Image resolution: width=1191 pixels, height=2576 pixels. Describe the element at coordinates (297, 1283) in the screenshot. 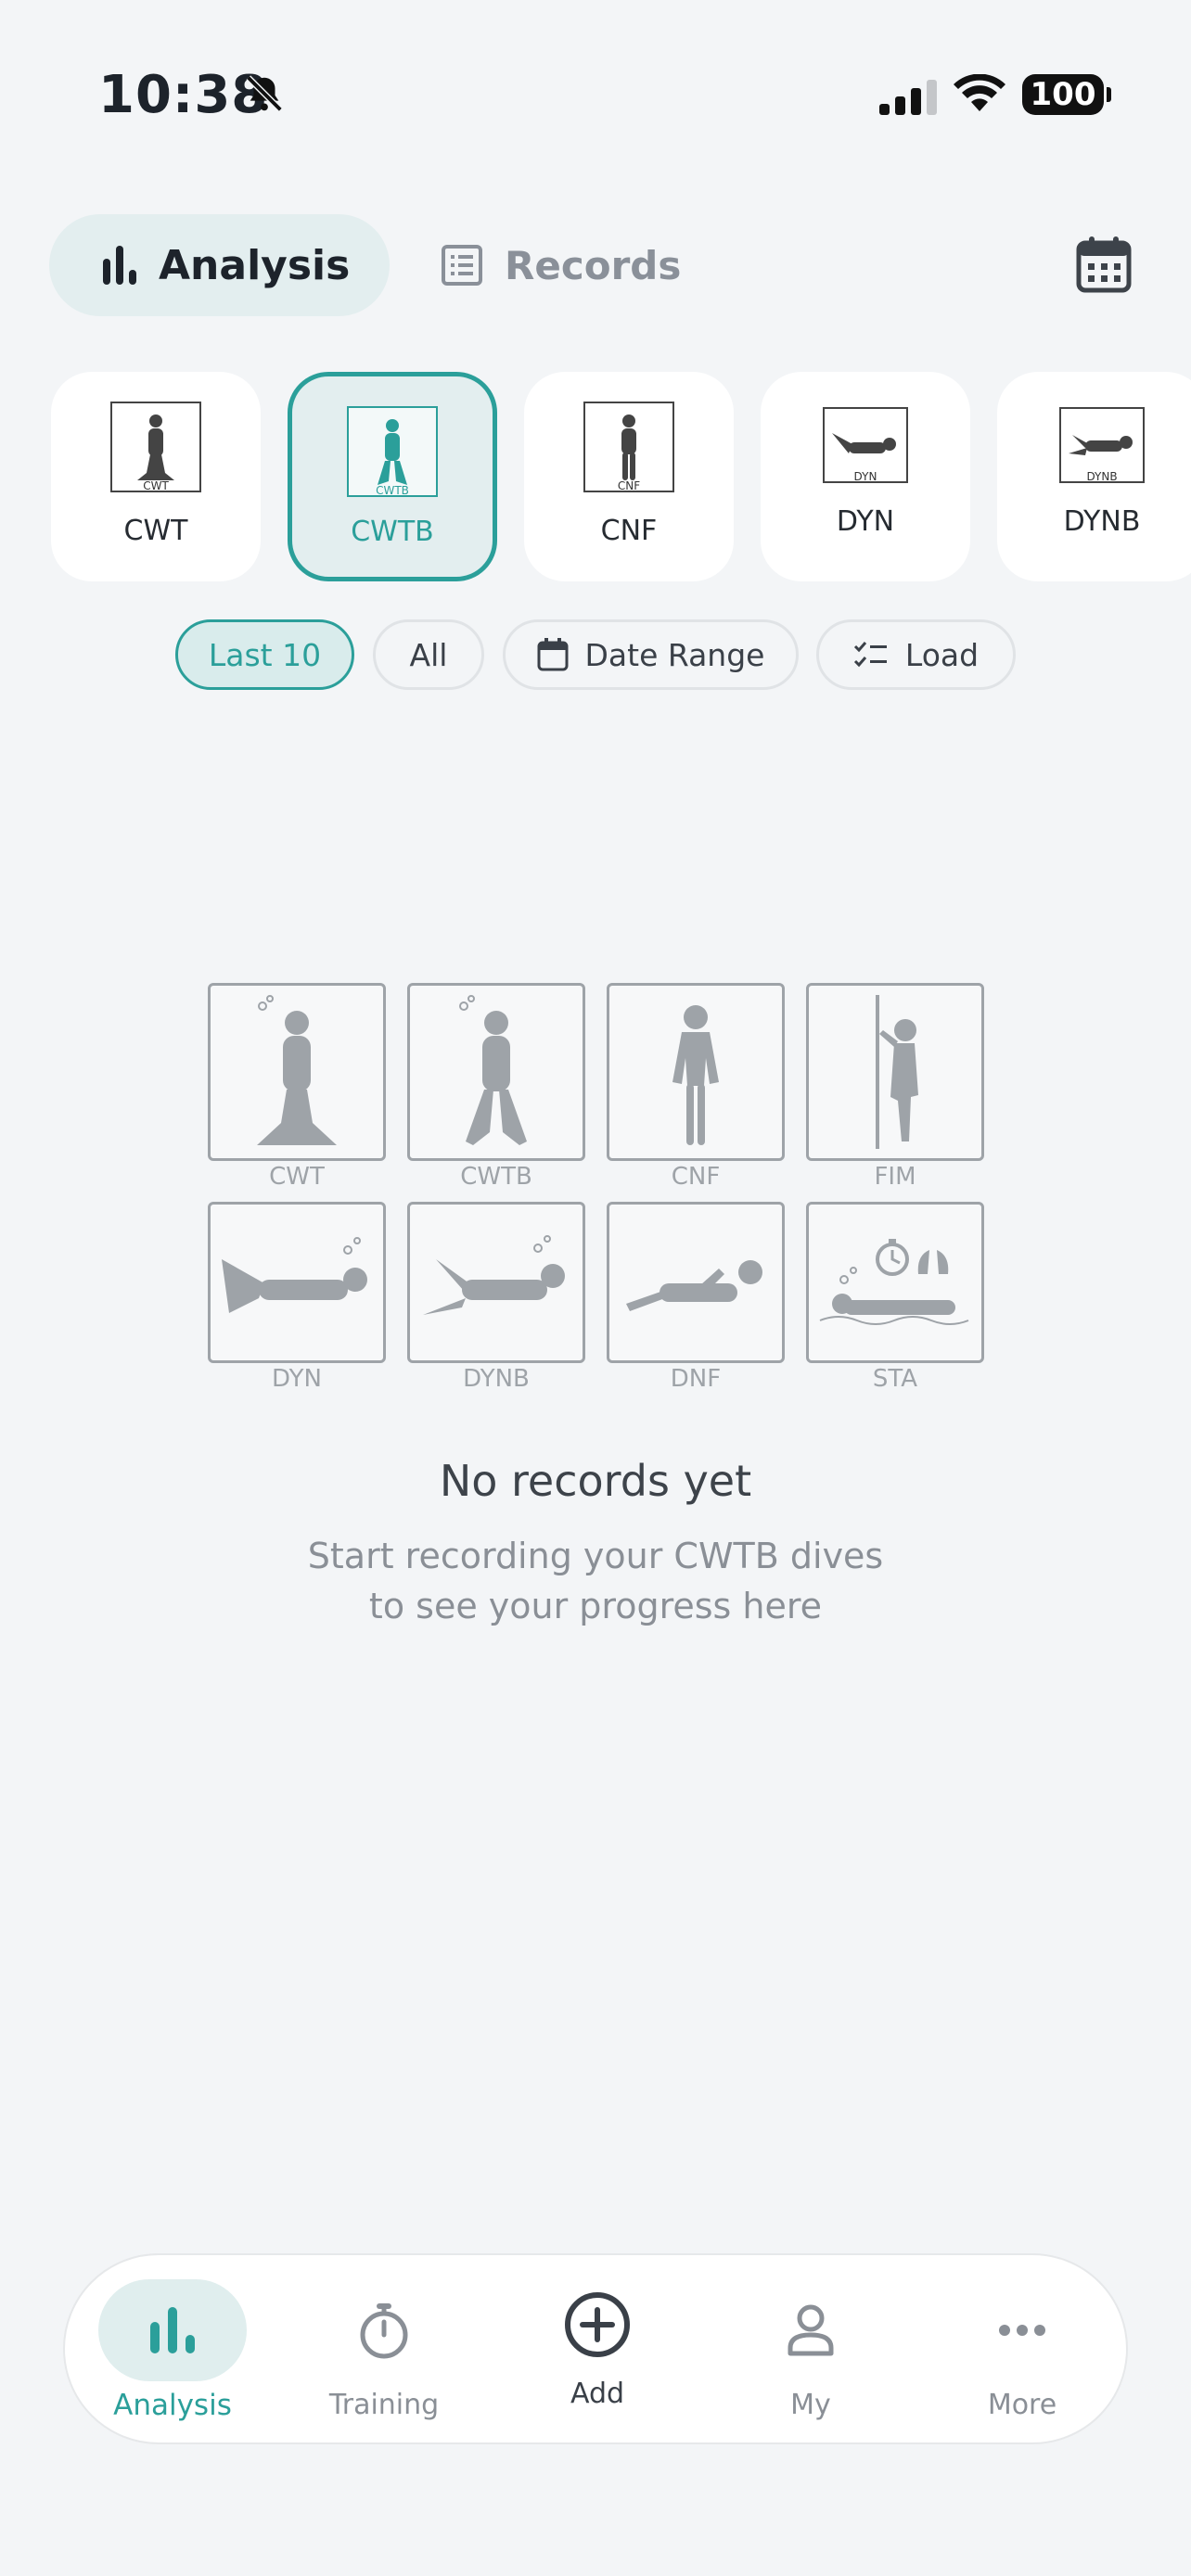

I see `dyn-icon` at that location.